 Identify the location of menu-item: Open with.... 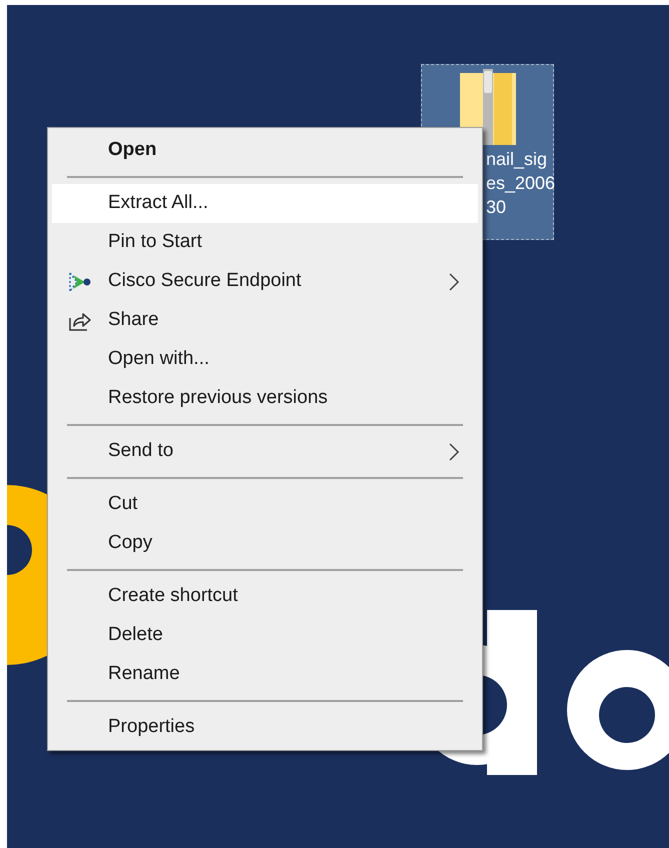
(265, 359).